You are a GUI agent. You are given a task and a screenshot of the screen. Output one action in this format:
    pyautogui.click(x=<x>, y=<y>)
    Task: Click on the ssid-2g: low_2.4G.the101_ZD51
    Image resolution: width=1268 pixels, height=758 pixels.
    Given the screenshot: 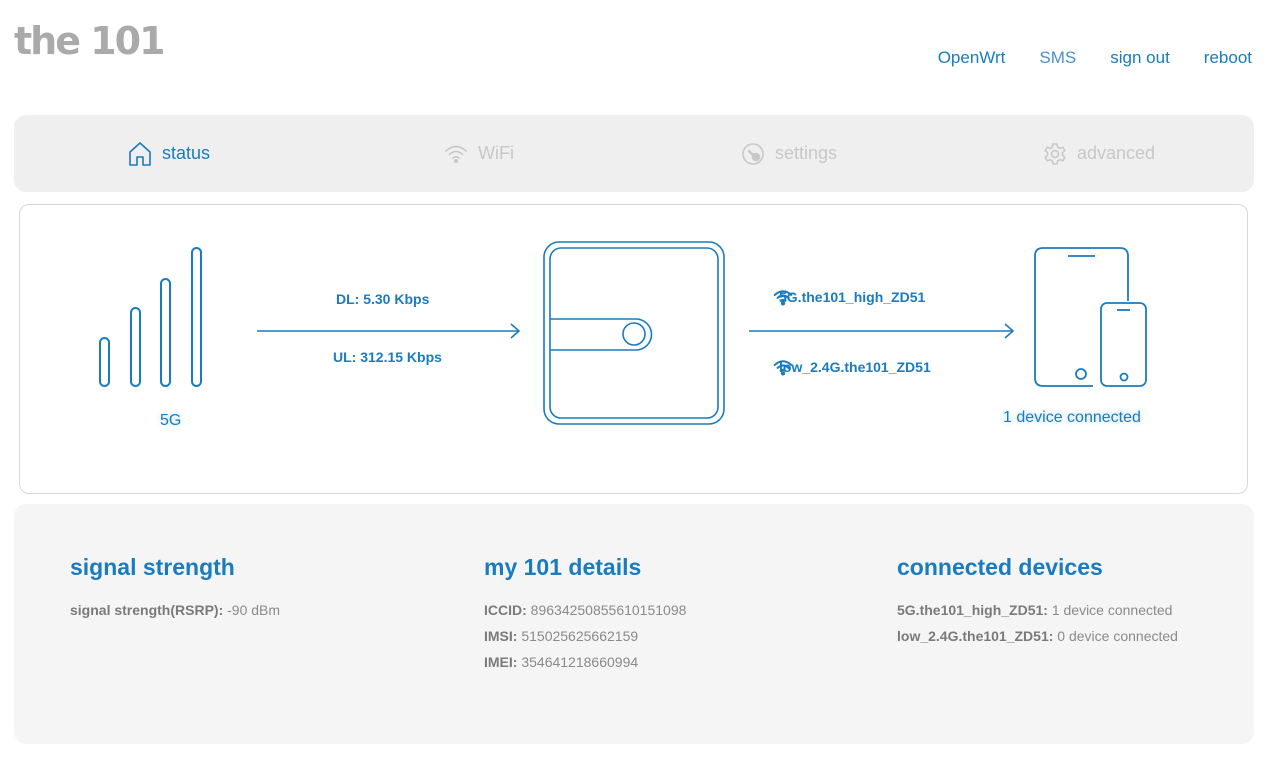 What is the action you would take?
    pyautogui.click(x=852, y=367)
    